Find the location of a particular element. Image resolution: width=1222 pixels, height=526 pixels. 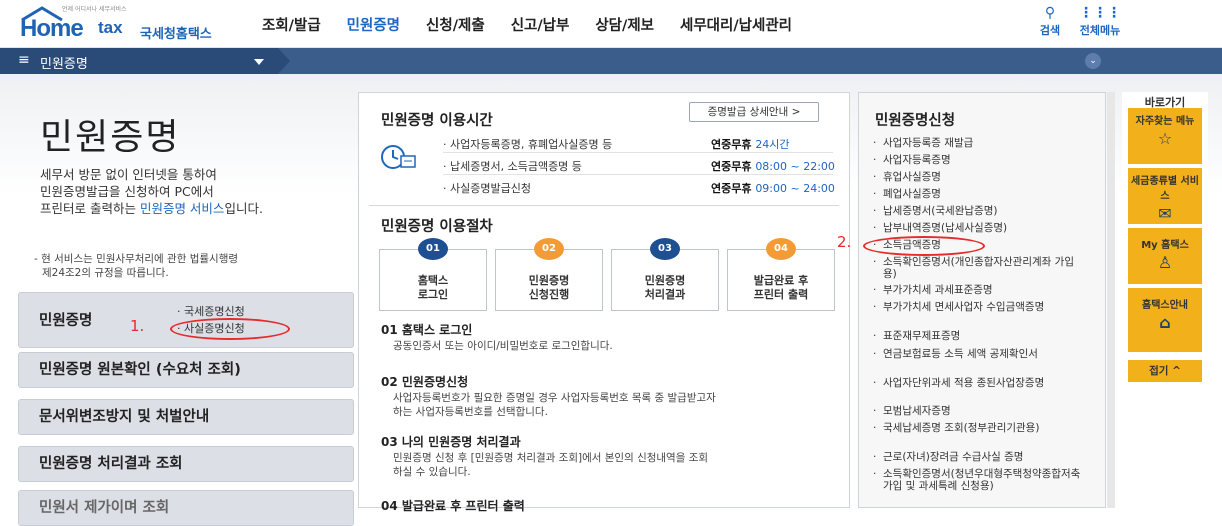

hours-time: 24시간 is located at coordinates (772, 144).